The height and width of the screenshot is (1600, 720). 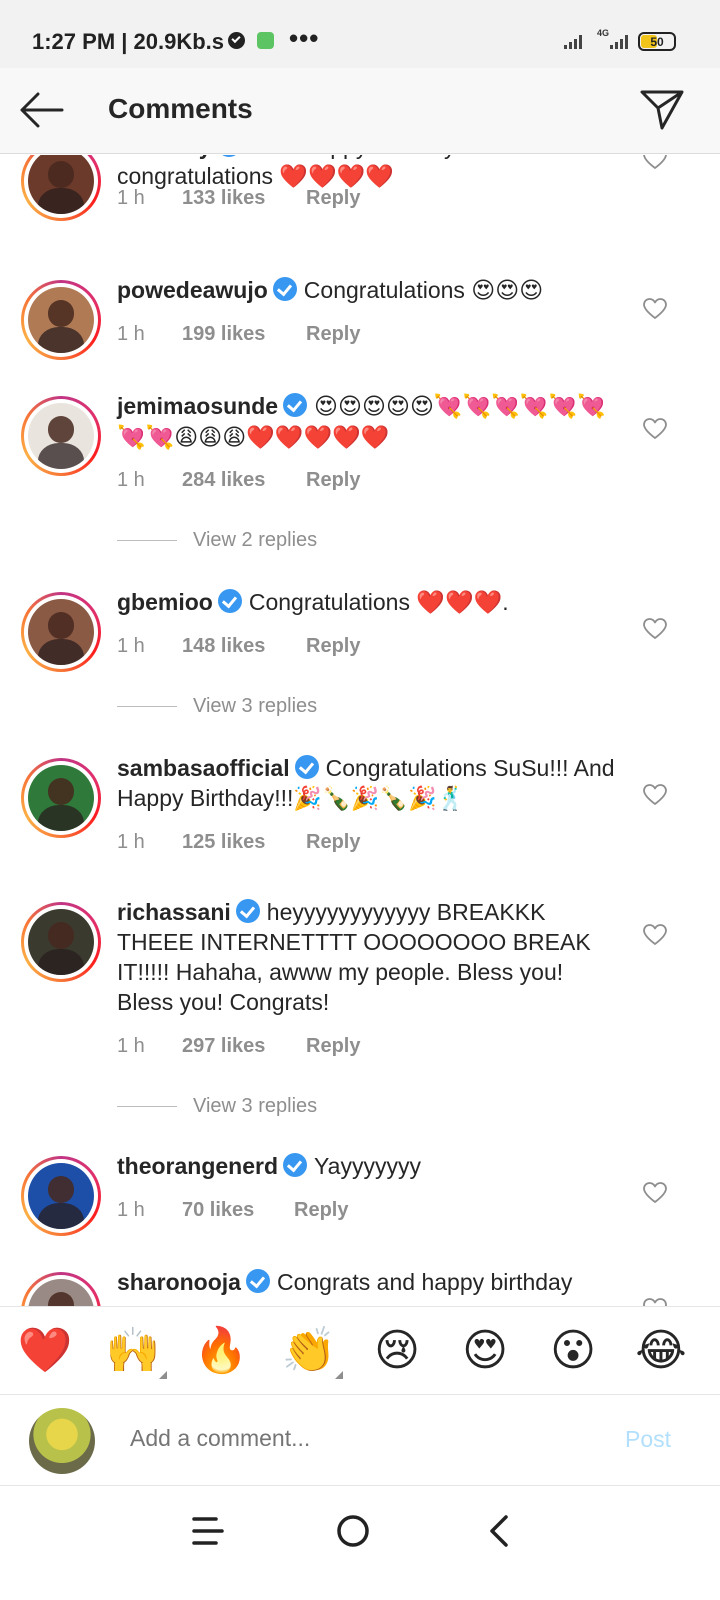 I want to click on share-button, so click(x=662, y=110).